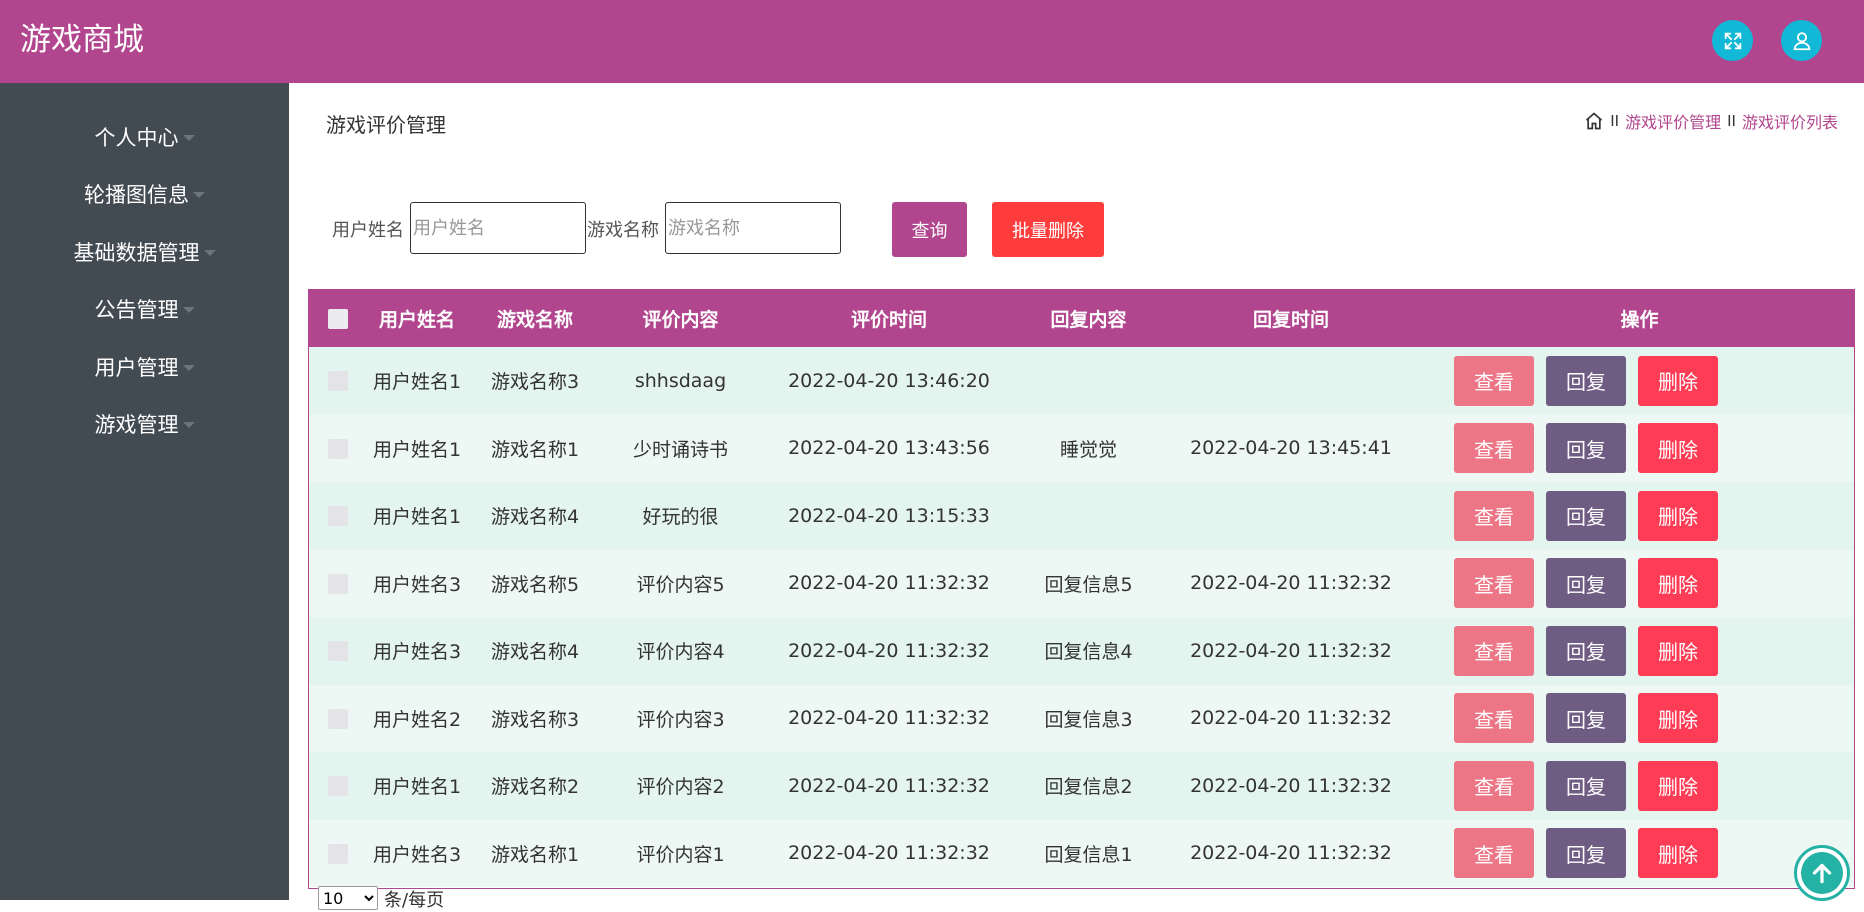 The width and height of the screenshot is (1864, 912). Describe the element at coordinates (338, 319) in the screenshot. I see `select-all-checkbox` at that location.